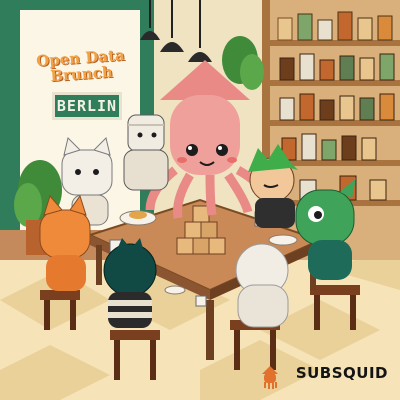 The width and height of the screenshot is (400, 400). I want to click on teal-hood-character, so click(130, 283).